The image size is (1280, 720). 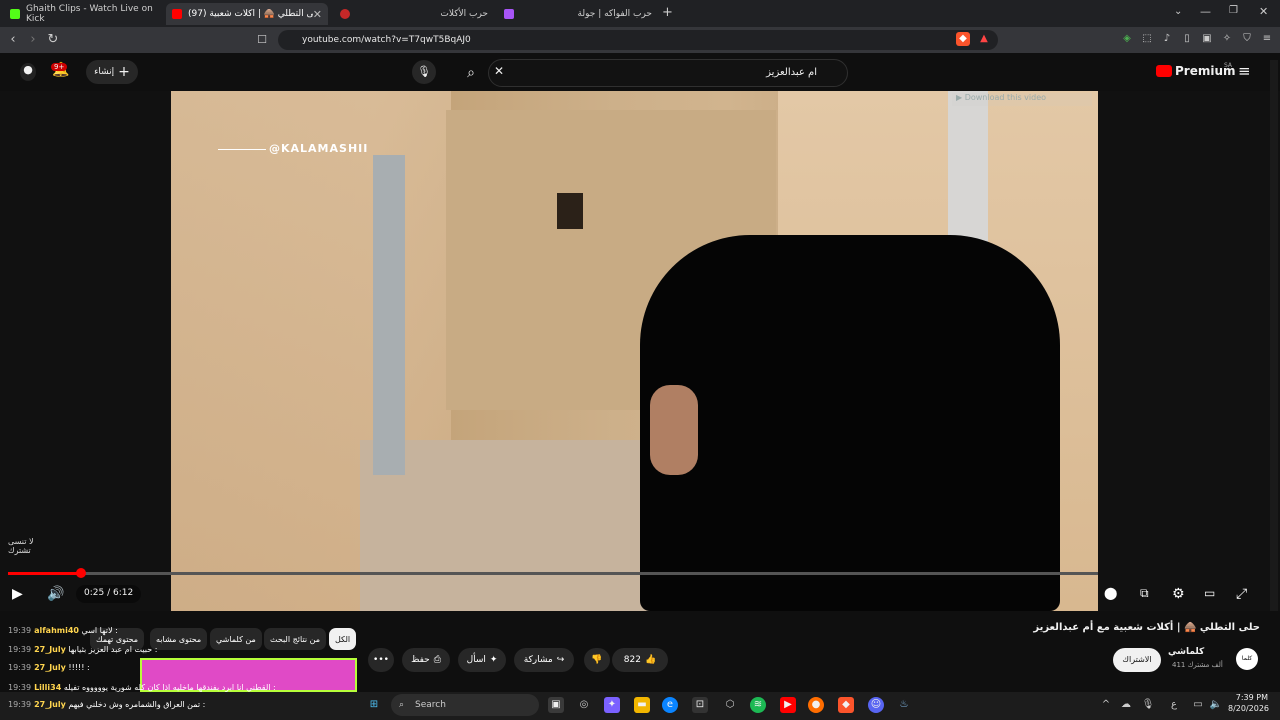 I want to click on avatar: ●, so click(x=28, y=72).